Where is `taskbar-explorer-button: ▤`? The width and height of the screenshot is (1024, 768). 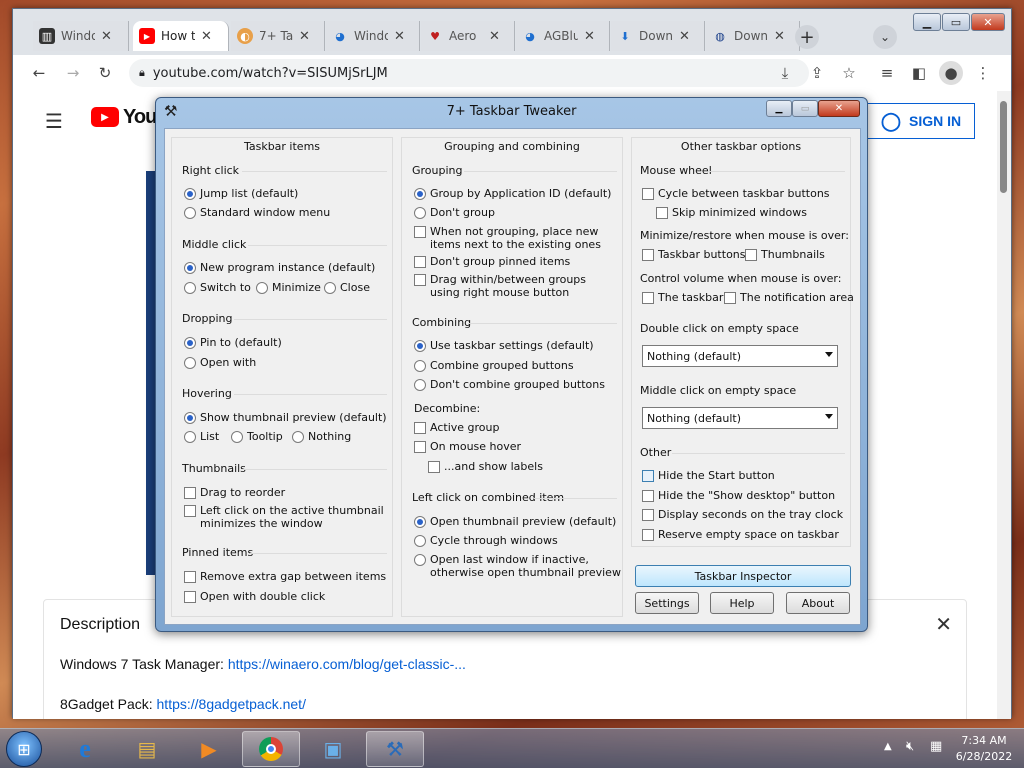
taskbar-explorer-button: ▤ is located at coordinates (147, 749).